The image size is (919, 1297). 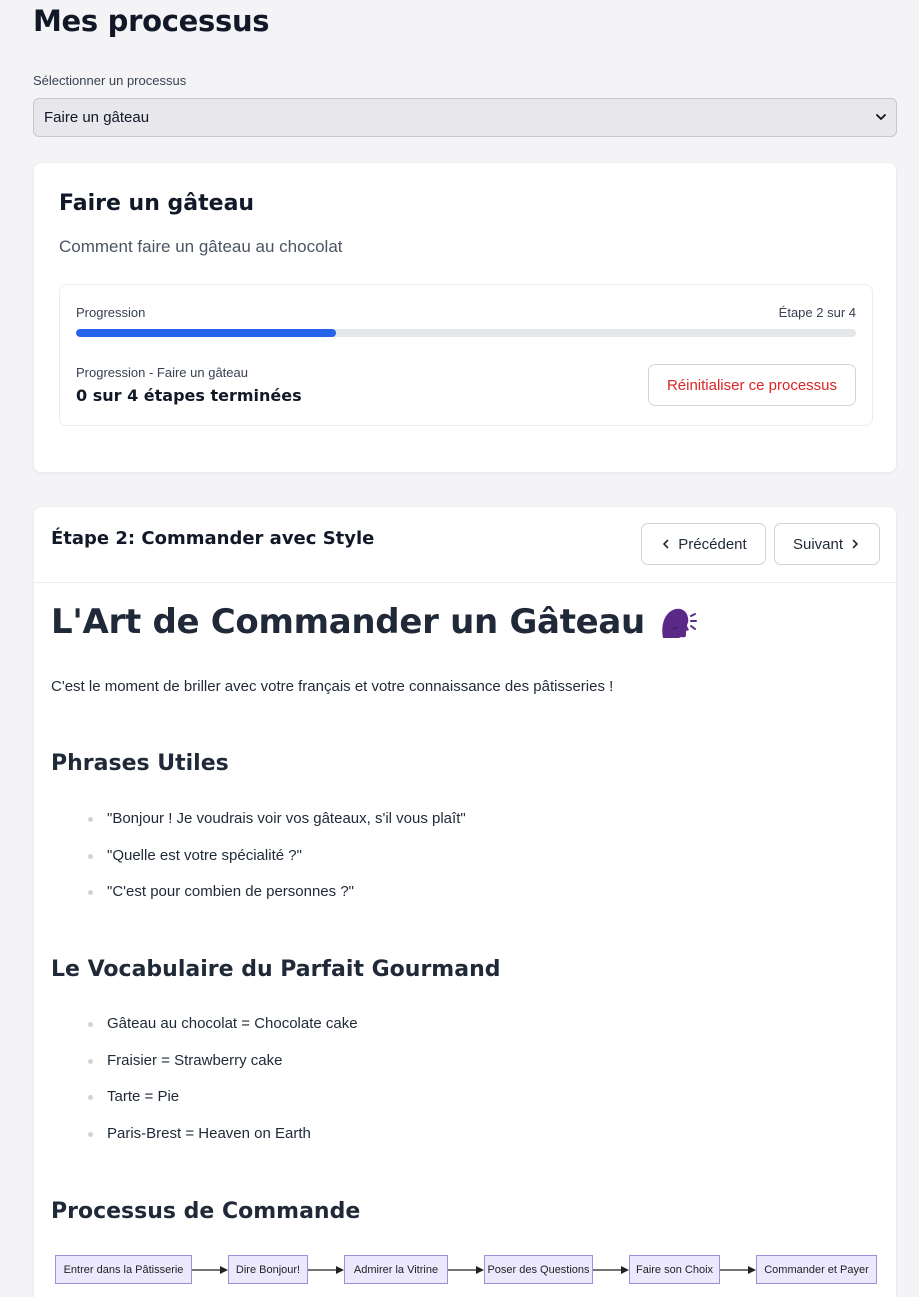 I want to click on vocab-heading: Le Vocabulaire du Parfait Gourmand, so click(x=276, y=969).